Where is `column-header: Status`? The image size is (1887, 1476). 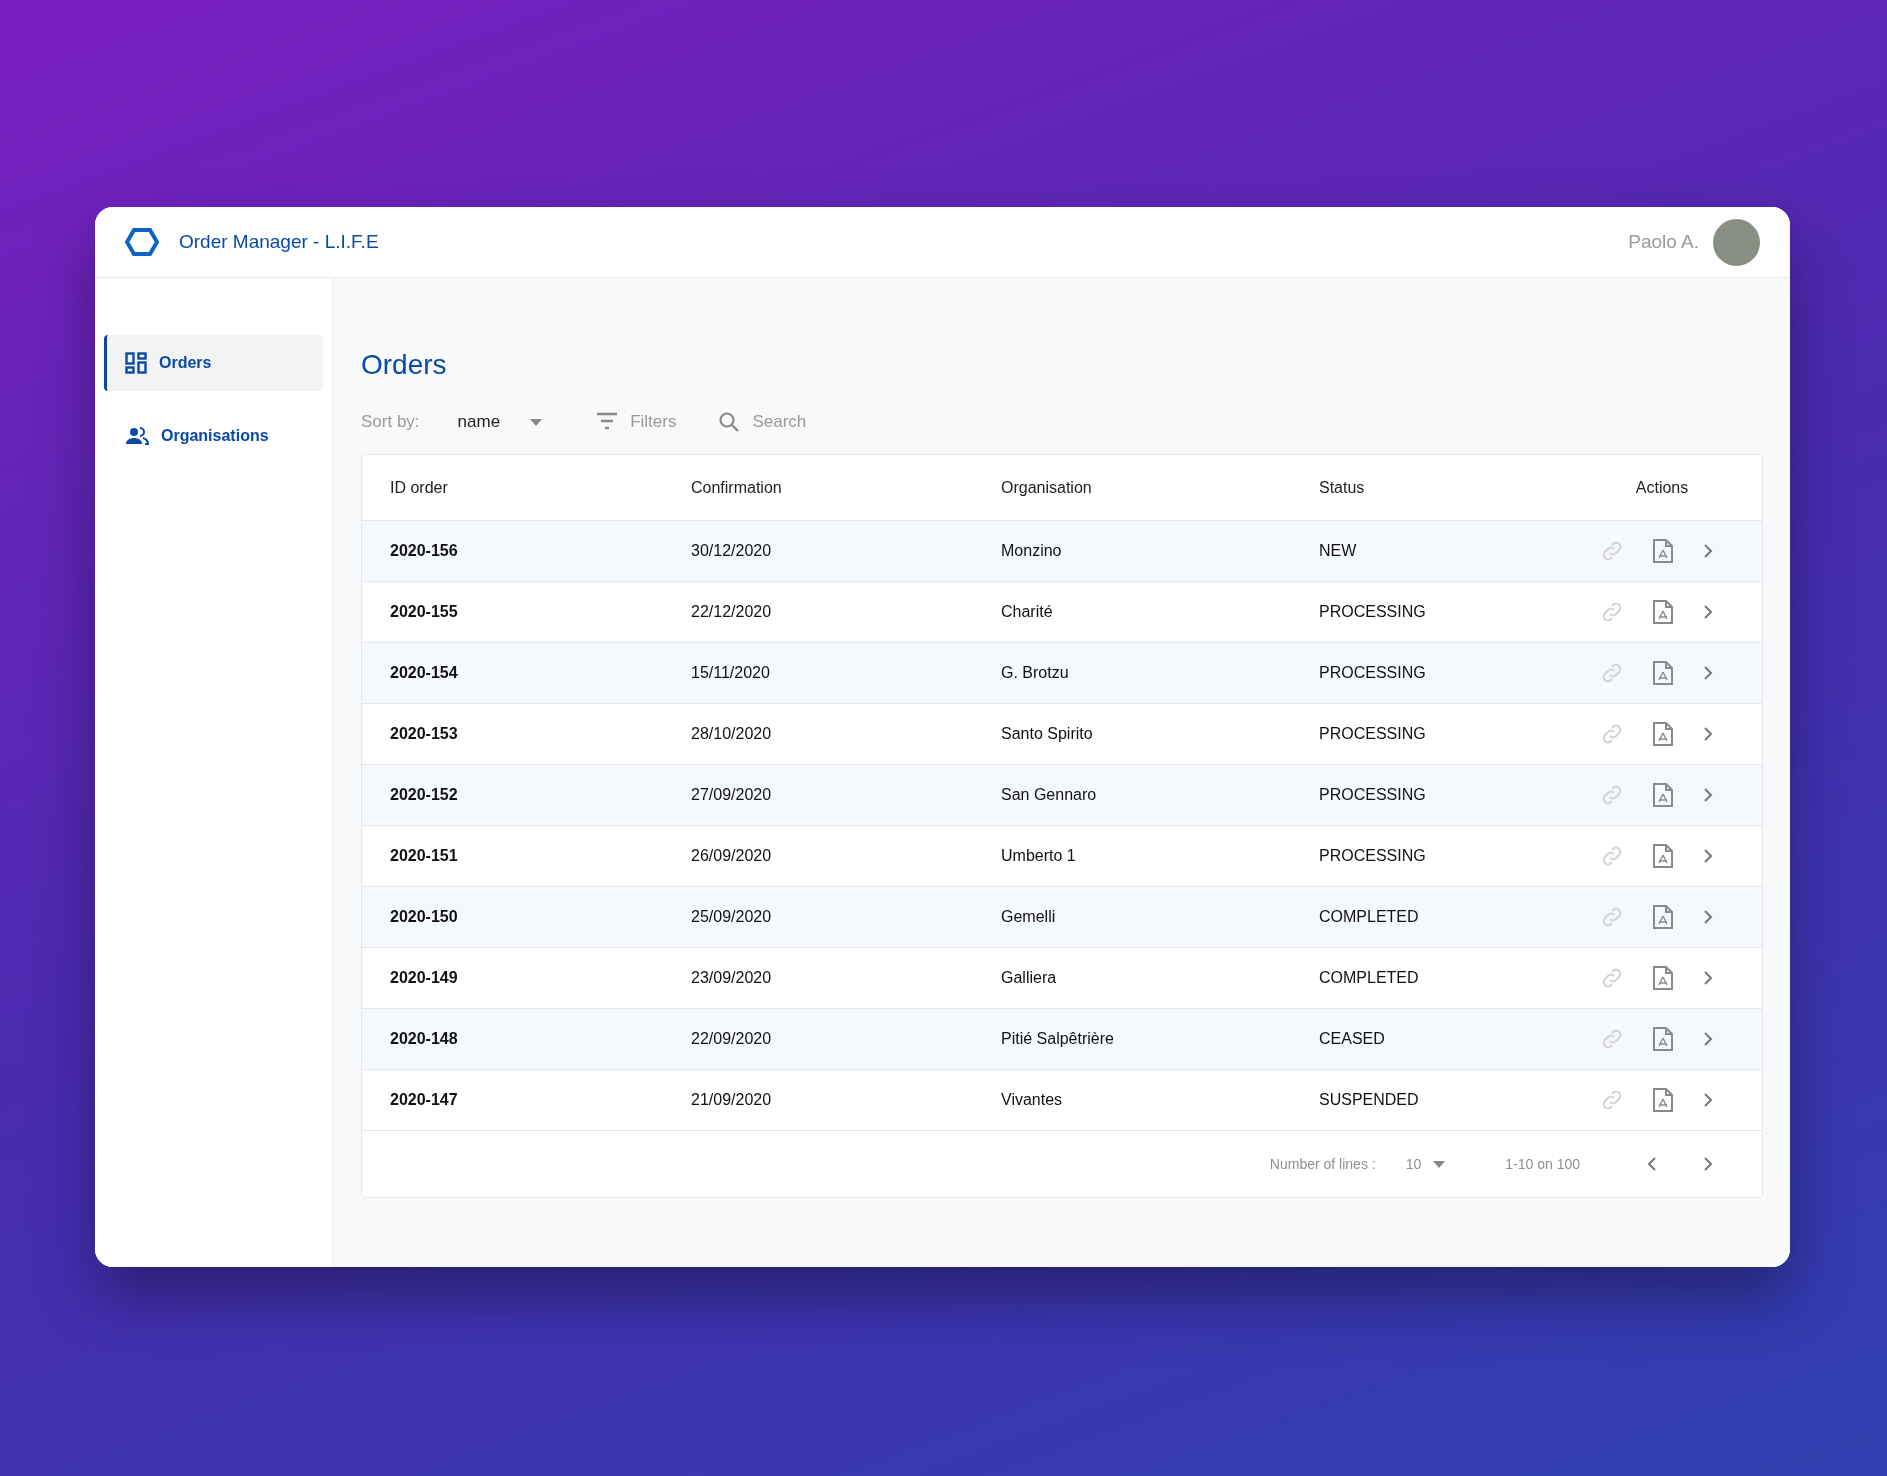 column-header: Status is located at coordinates (1342, 487).